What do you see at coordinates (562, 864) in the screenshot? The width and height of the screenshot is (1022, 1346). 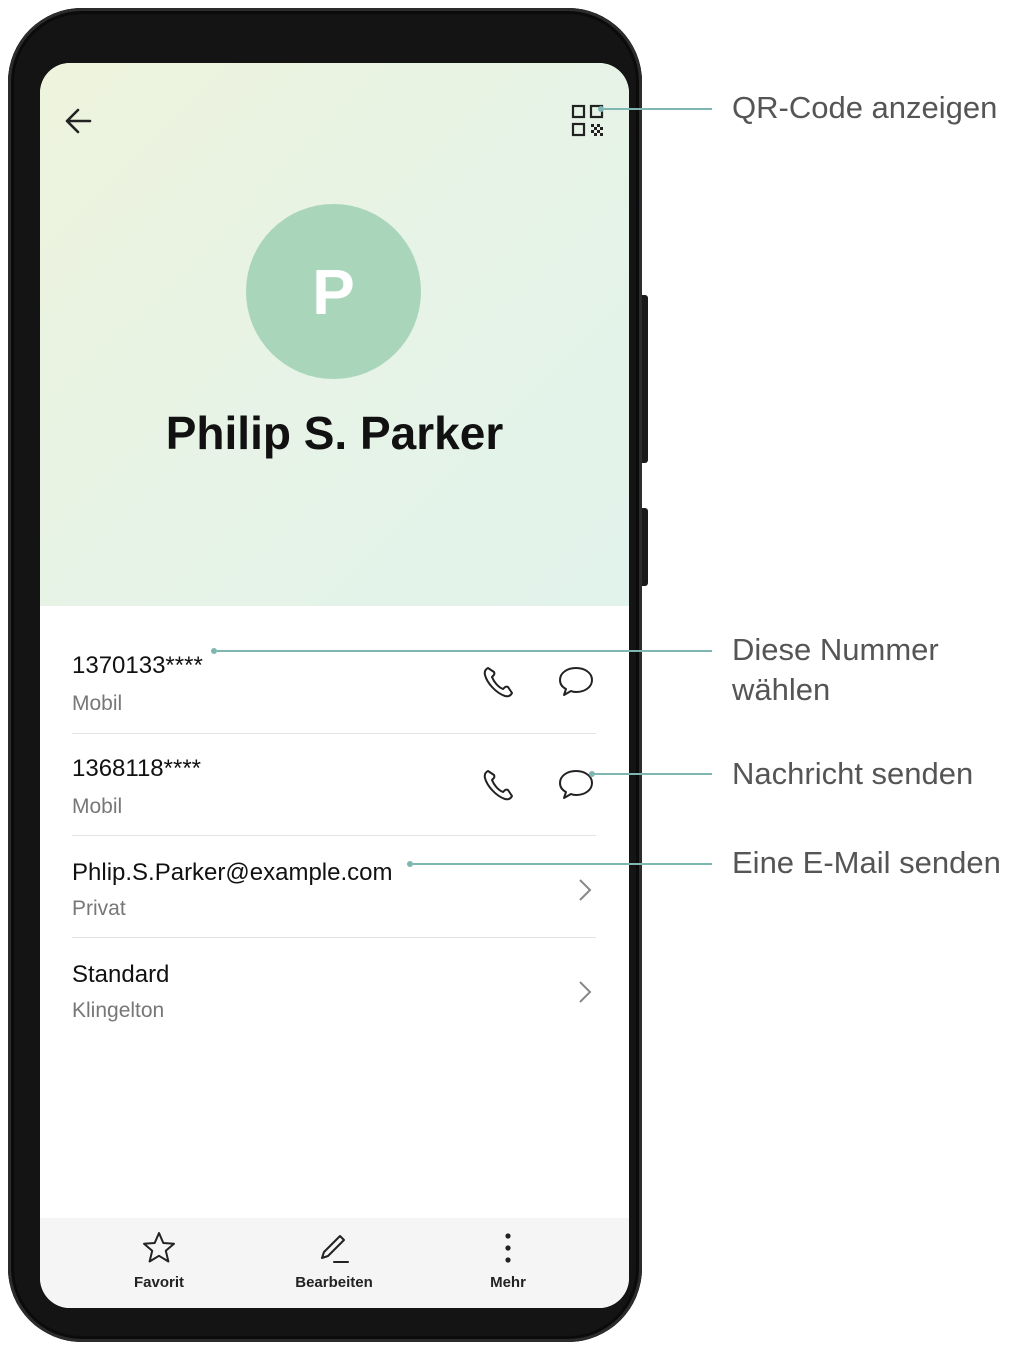 I see `callout-leader-email` at bounding box center [562, 864].